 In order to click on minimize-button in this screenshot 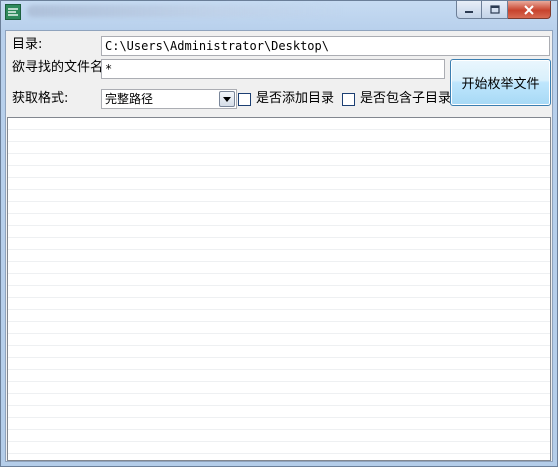, I will do `click(469, 10)`.